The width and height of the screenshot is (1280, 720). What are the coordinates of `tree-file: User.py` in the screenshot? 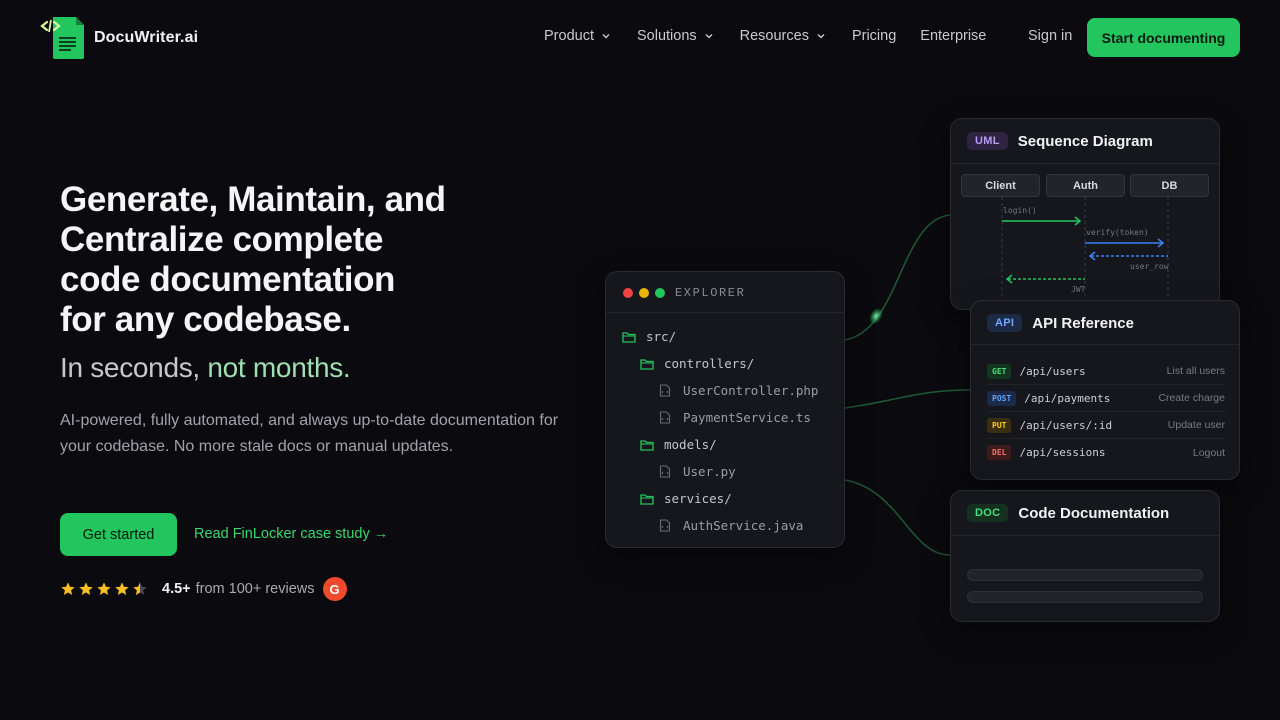 It's located at (697, 471).